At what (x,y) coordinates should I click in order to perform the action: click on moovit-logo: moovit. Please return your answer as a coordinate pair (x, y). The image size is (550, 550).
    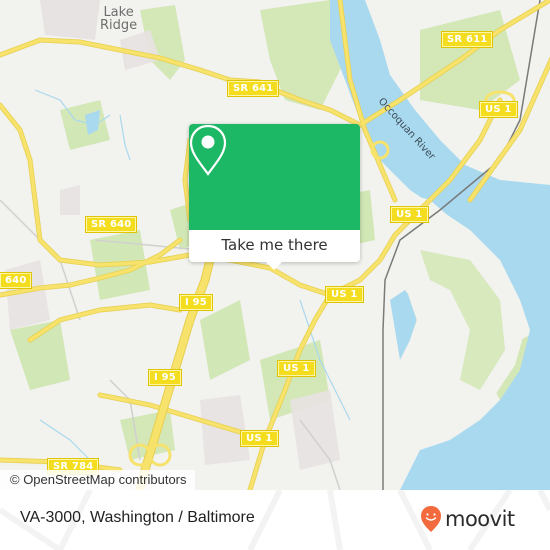
    Looking at the image, I should click on (467, 519).